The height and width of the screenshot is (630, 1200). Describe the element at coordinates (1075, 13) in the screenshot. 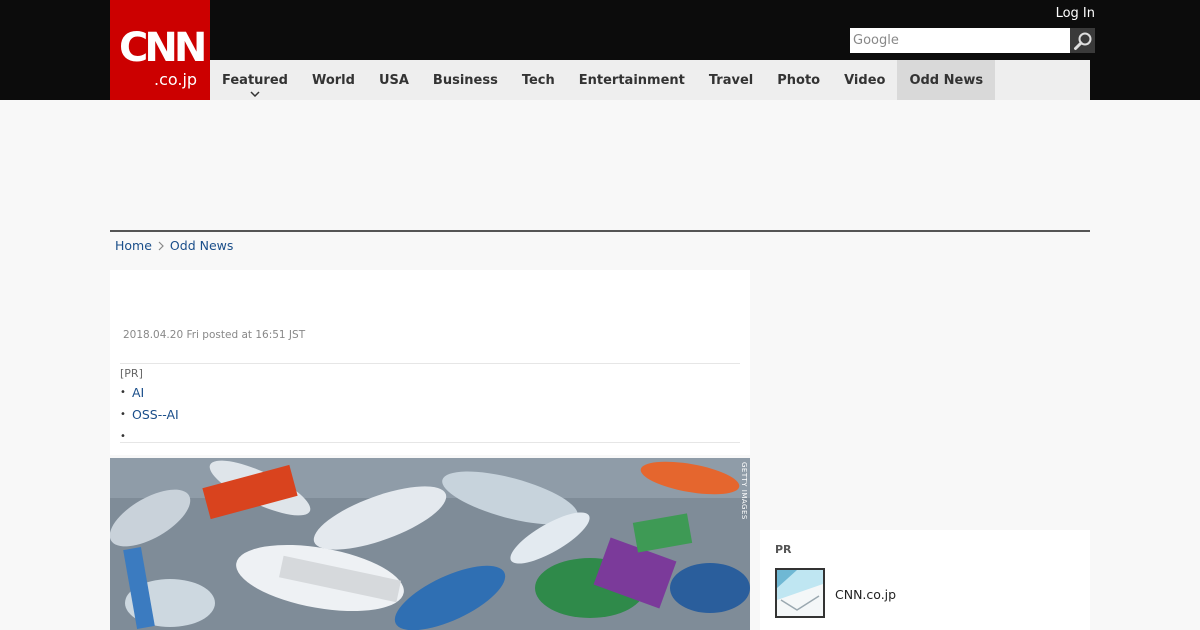

I see `login-link: Log In` at that location.